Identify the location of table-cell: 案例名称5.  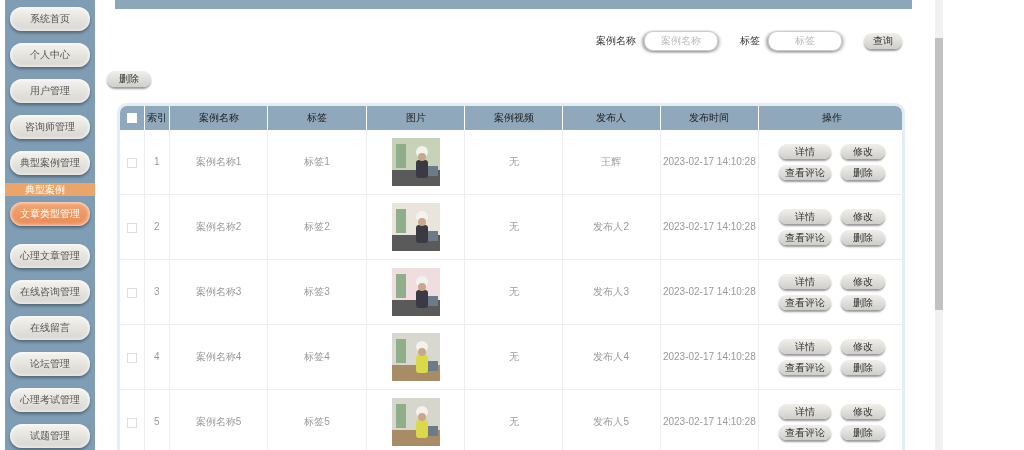
(218, 421).